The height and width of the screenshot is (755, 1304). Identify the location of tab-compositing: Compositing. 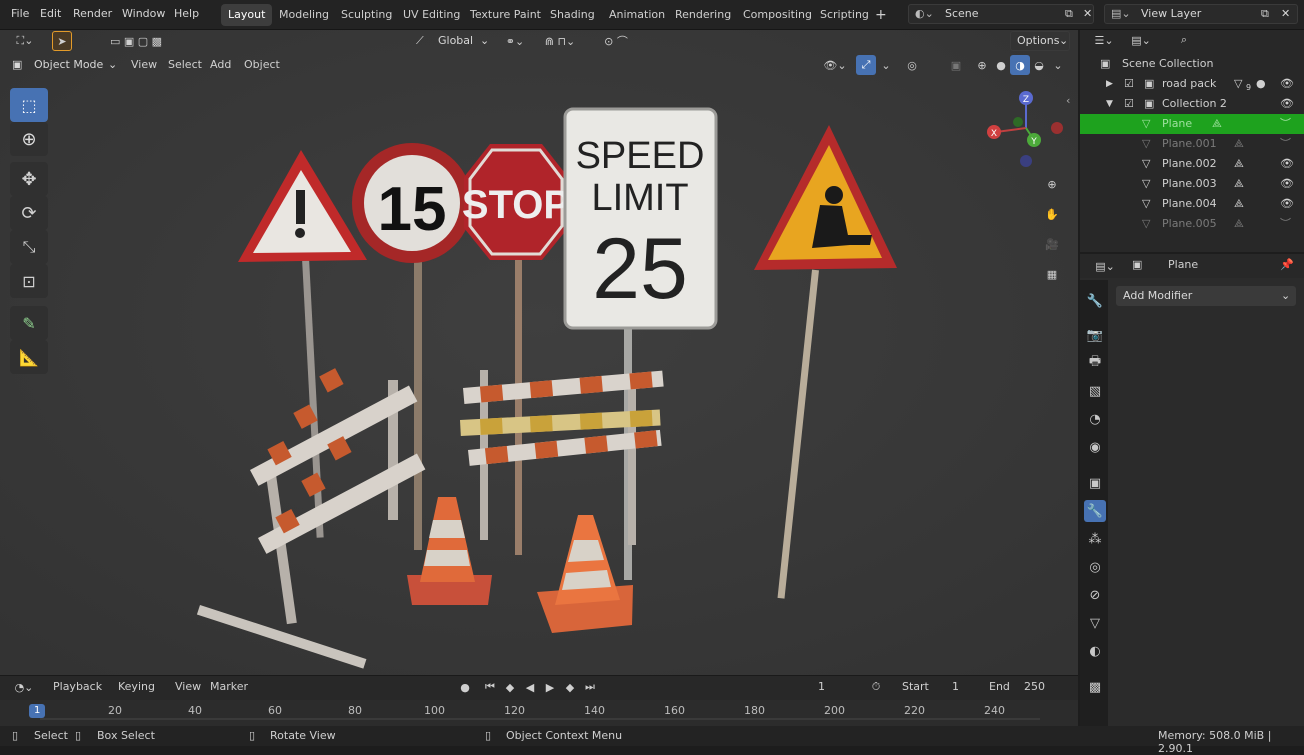
(777, 15).